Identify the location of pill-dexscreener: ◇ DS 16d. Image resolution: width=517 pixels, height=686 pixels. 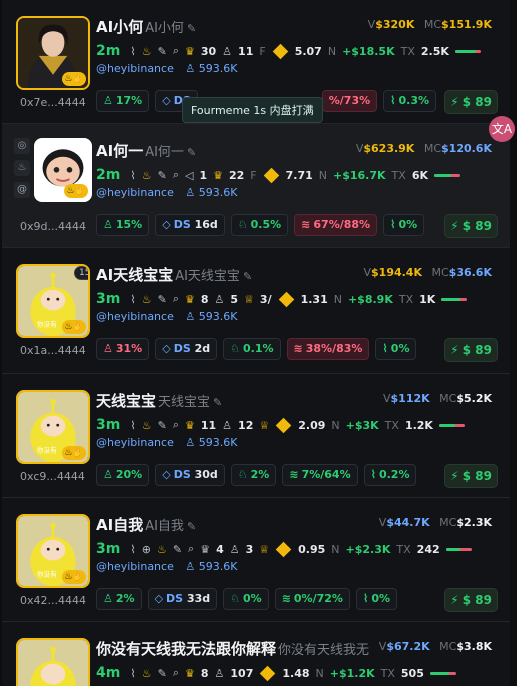
(190, 225).